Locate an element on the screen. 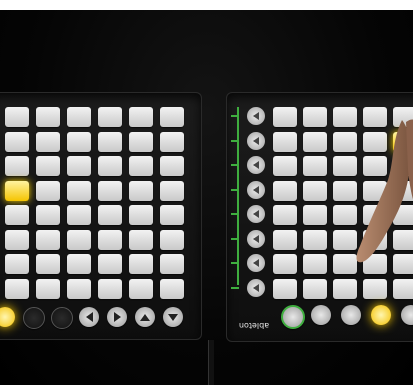  up-arrow-icon is located at coordinates (145, 317).